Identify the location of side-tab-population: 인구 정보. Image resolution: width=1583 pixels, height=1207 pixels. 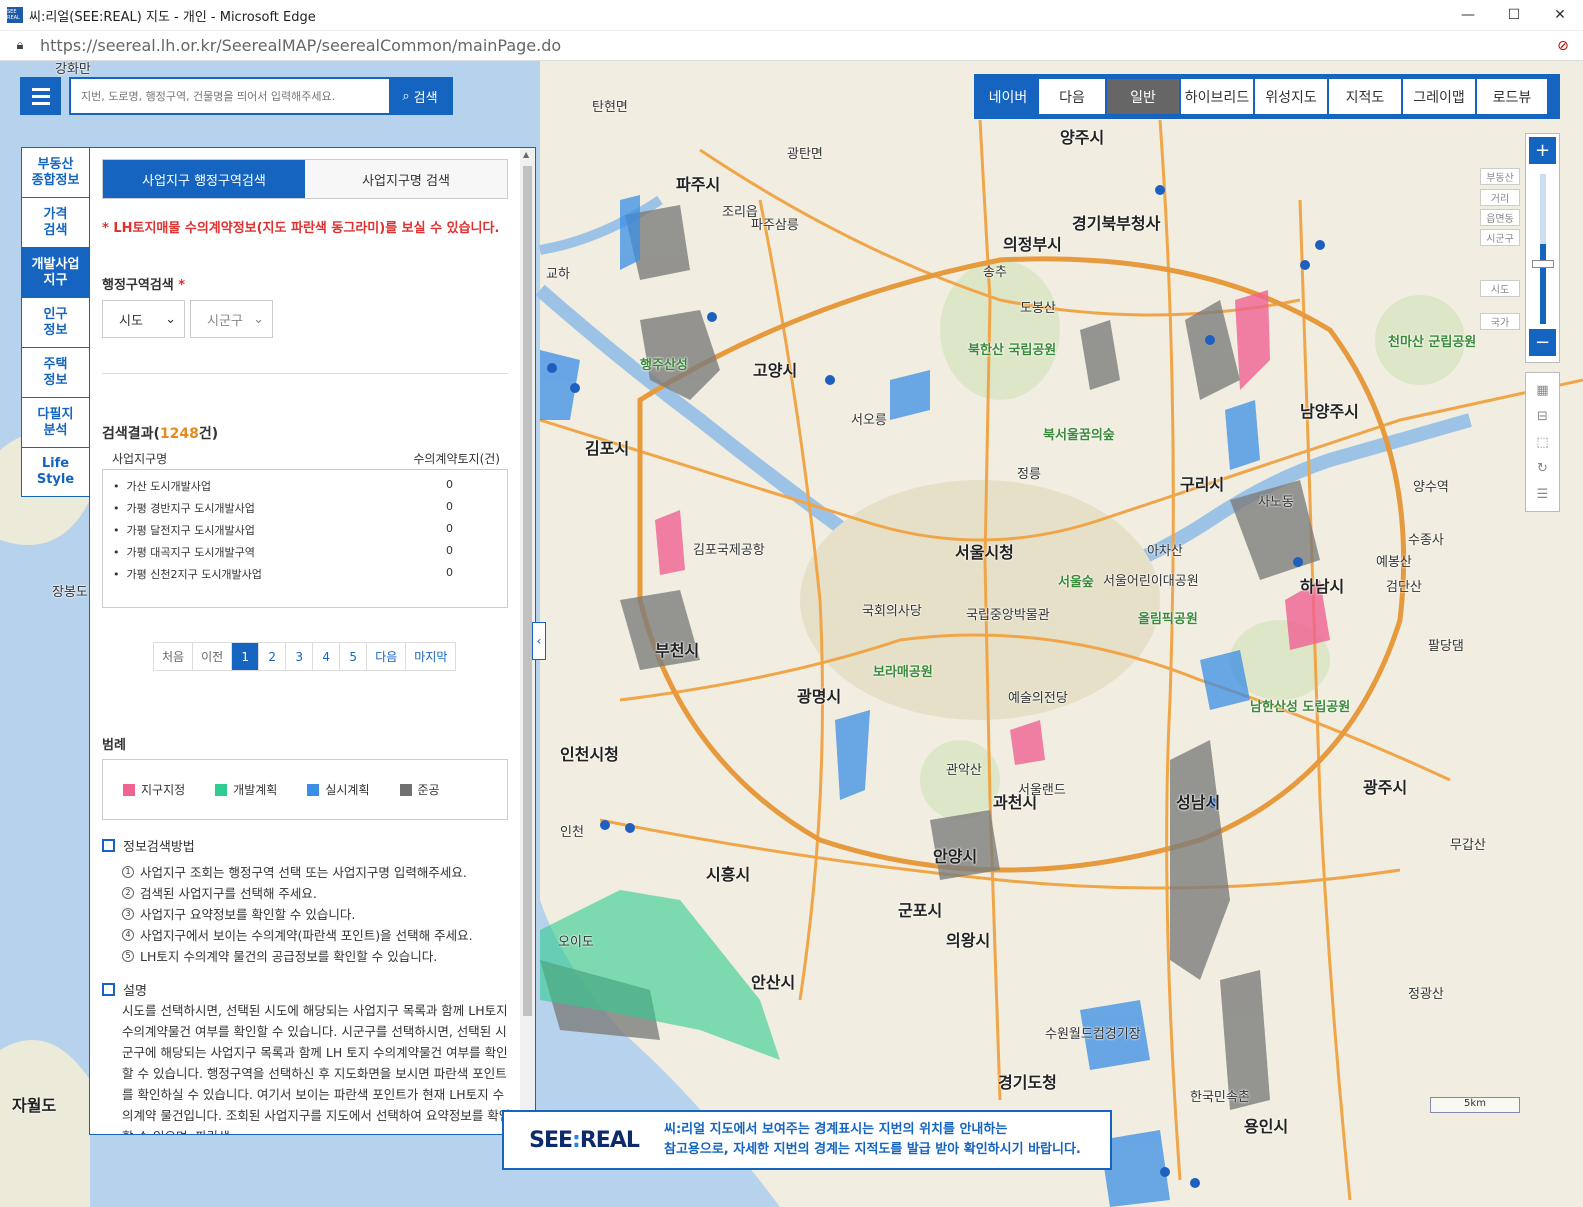
(55, 322).